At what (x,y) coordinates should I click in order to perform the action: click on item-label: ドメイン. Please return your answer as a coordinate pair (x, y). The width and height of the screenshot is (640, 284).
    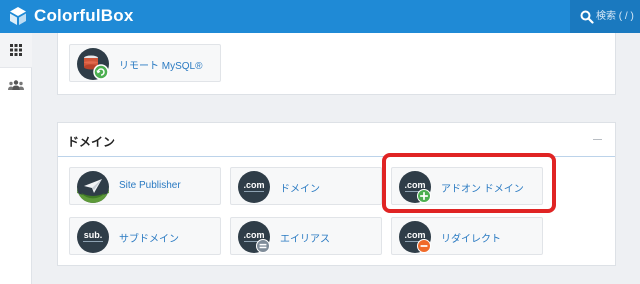
    Looking at the image, I should click on (300, 189).